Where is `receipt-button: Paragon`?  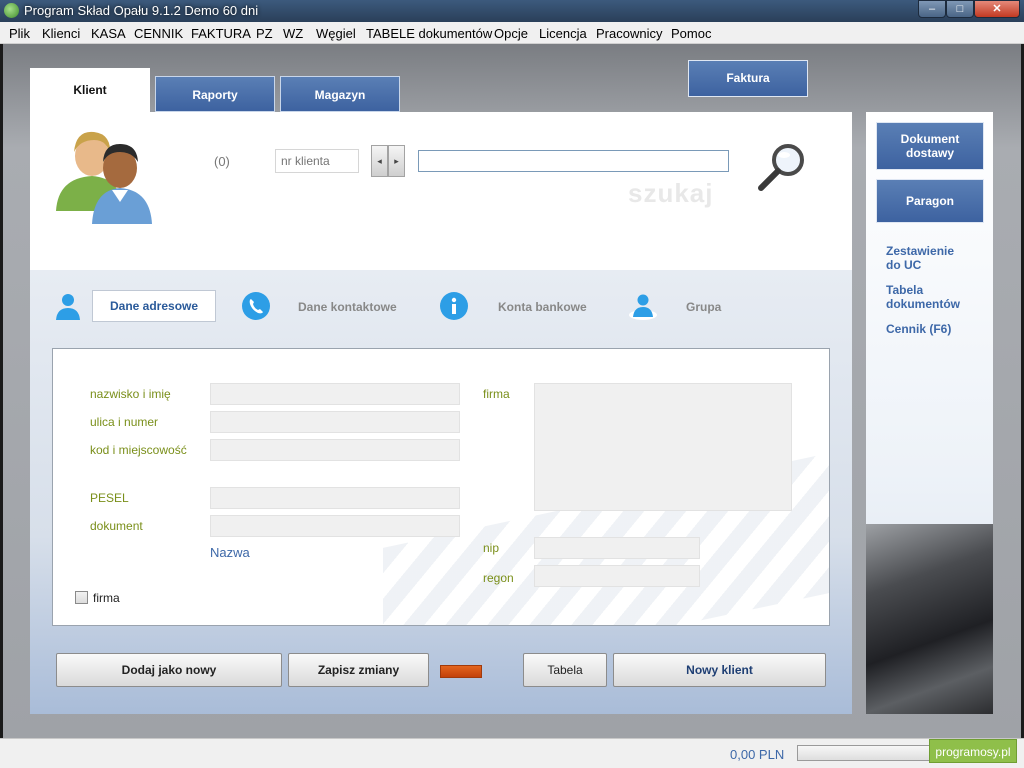 receipt-button: Paragon is located at coordinates (930, 201).